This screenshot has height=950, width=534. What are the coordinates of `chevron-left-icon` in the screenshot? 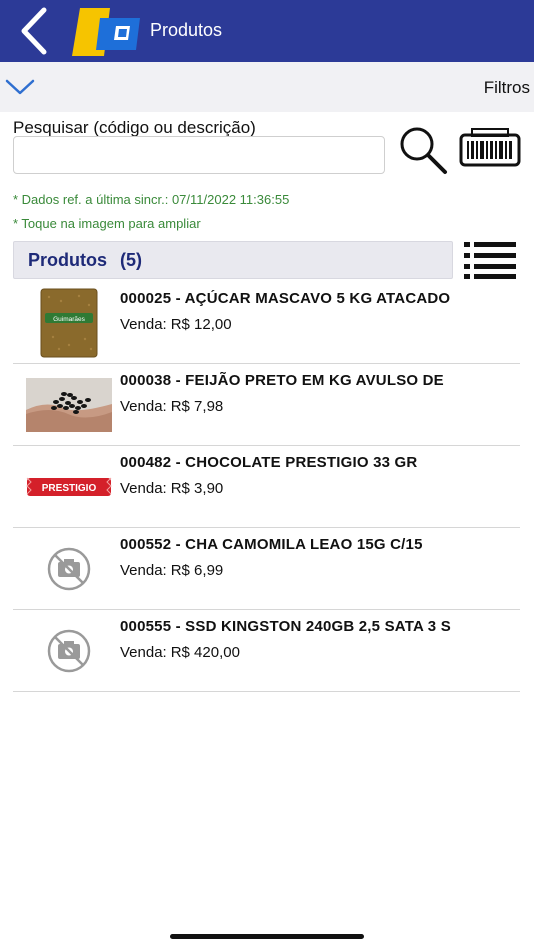 It's located at (34, 31).